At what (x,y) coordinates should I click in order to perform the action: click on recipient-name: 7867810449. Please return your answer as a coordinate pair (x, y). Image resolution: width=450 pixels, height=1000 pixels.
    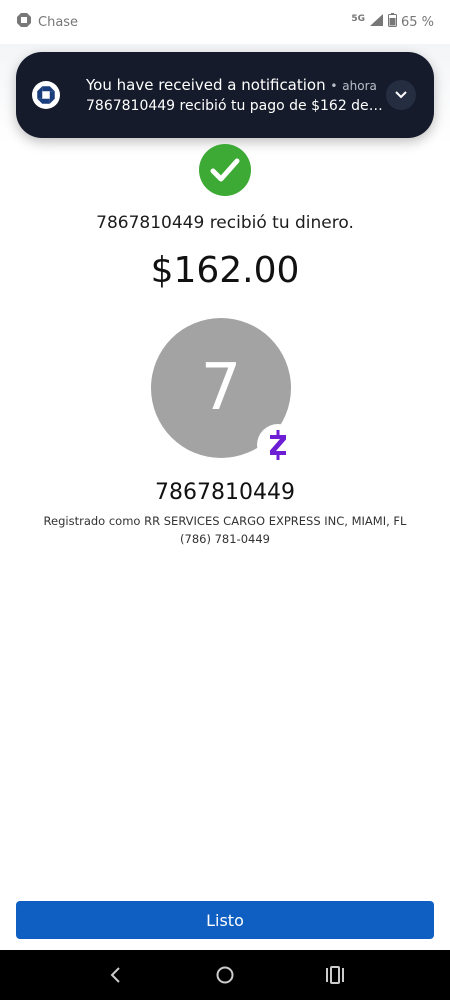
    Looking at the image, I should click on (225, 492).